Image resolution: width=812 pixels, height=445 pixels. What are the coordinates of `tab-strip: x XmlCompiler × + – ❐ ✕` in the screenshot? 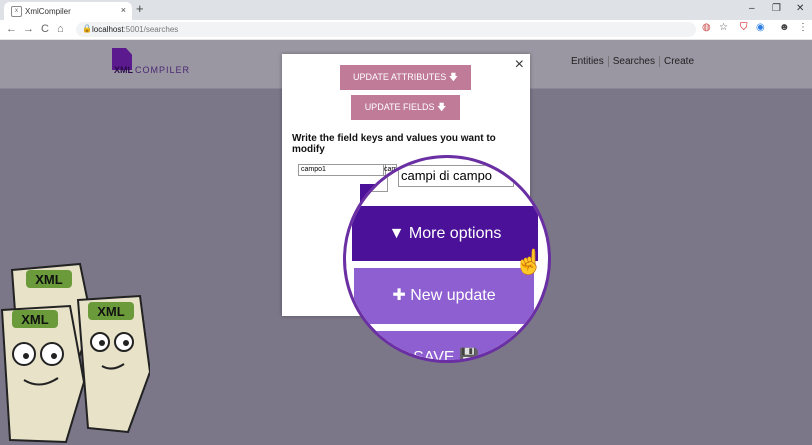 It's located at (406, 10).